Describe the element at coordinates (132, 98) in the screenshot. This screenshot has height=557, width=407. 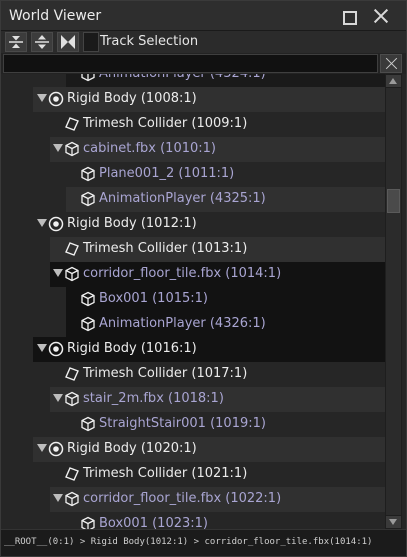
I see `node-label: Rigid Body (1008:1)` at that location.